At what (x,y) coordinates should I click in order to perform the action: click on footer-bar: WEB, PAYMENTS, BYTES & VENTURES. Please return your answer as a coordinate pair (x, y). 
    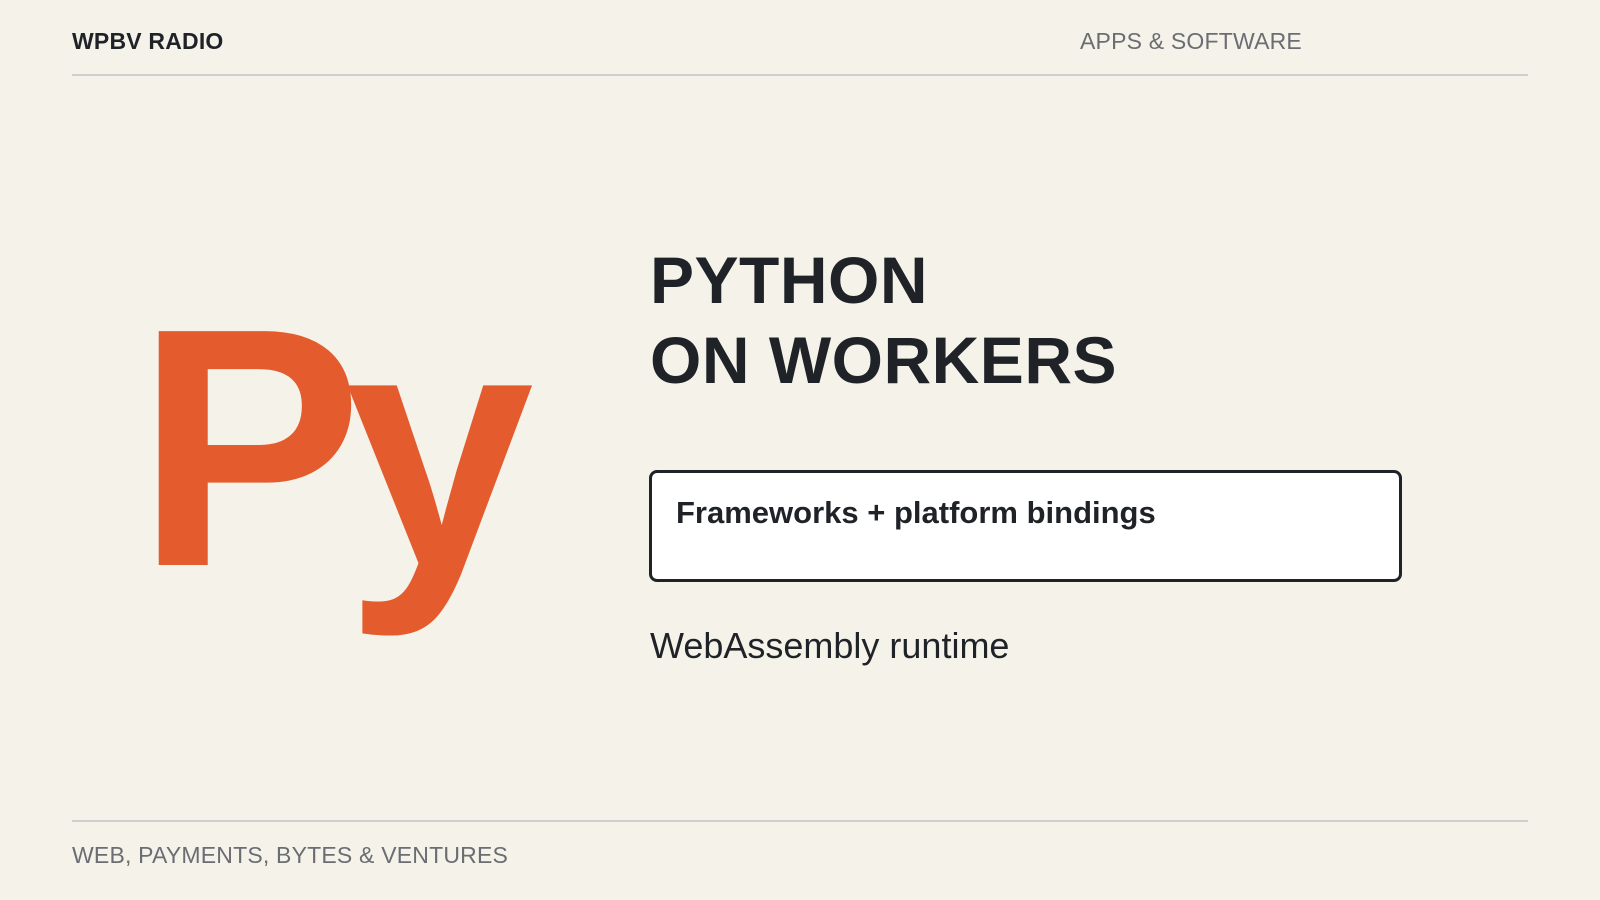
    Looking at the image, I should click on (800, 860).